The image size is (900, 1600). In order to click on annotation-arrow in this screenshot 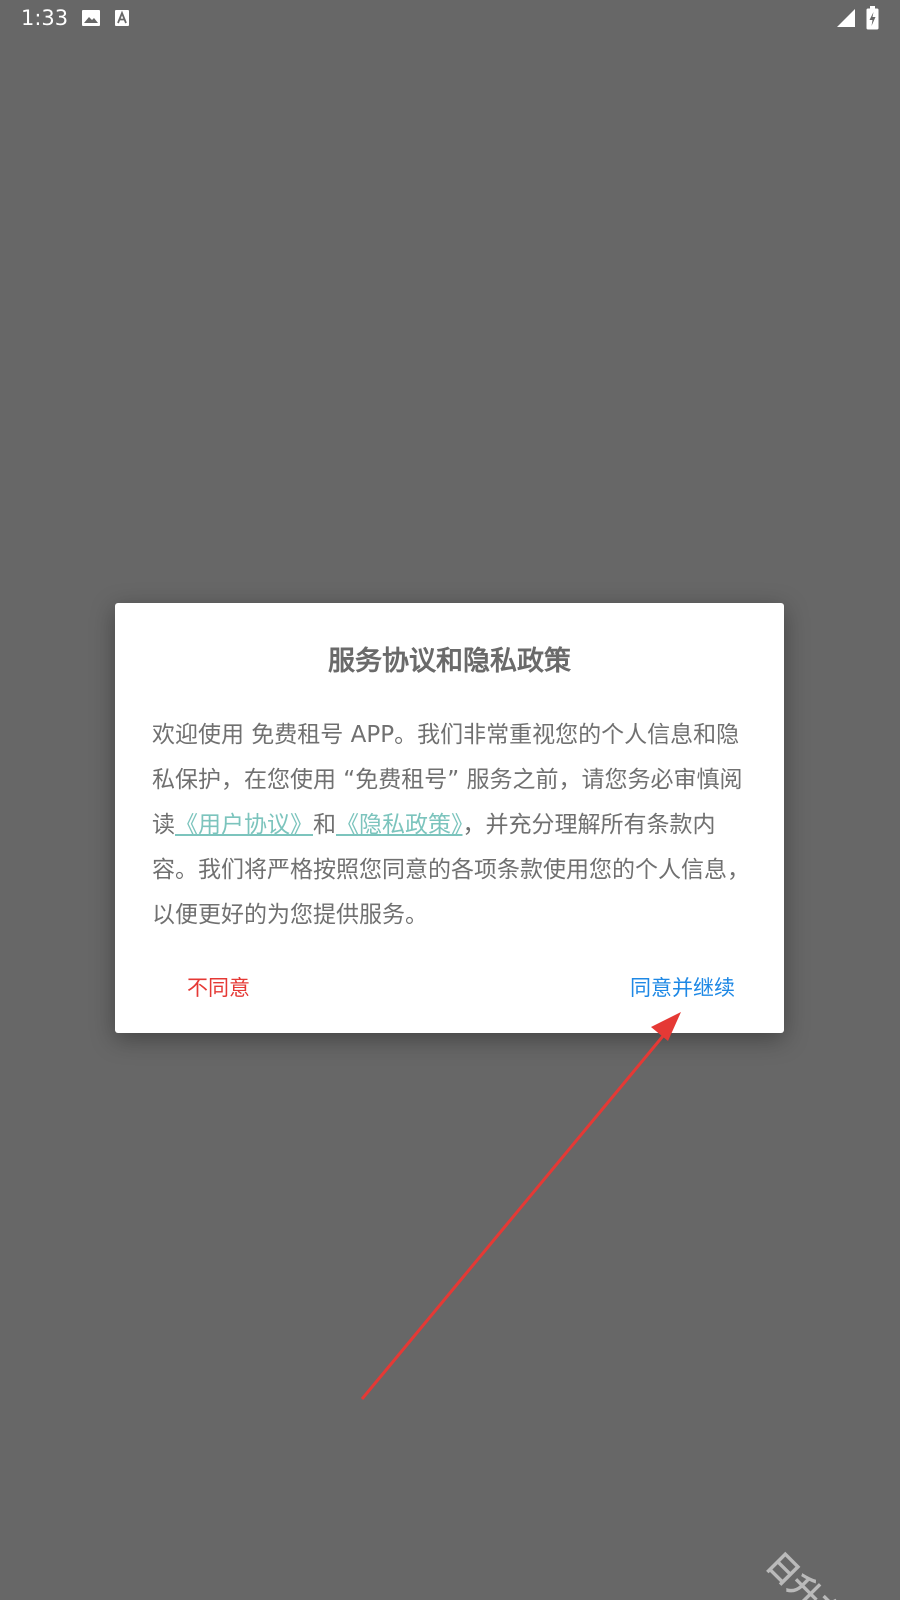, I will do `click(520, 1206)`.